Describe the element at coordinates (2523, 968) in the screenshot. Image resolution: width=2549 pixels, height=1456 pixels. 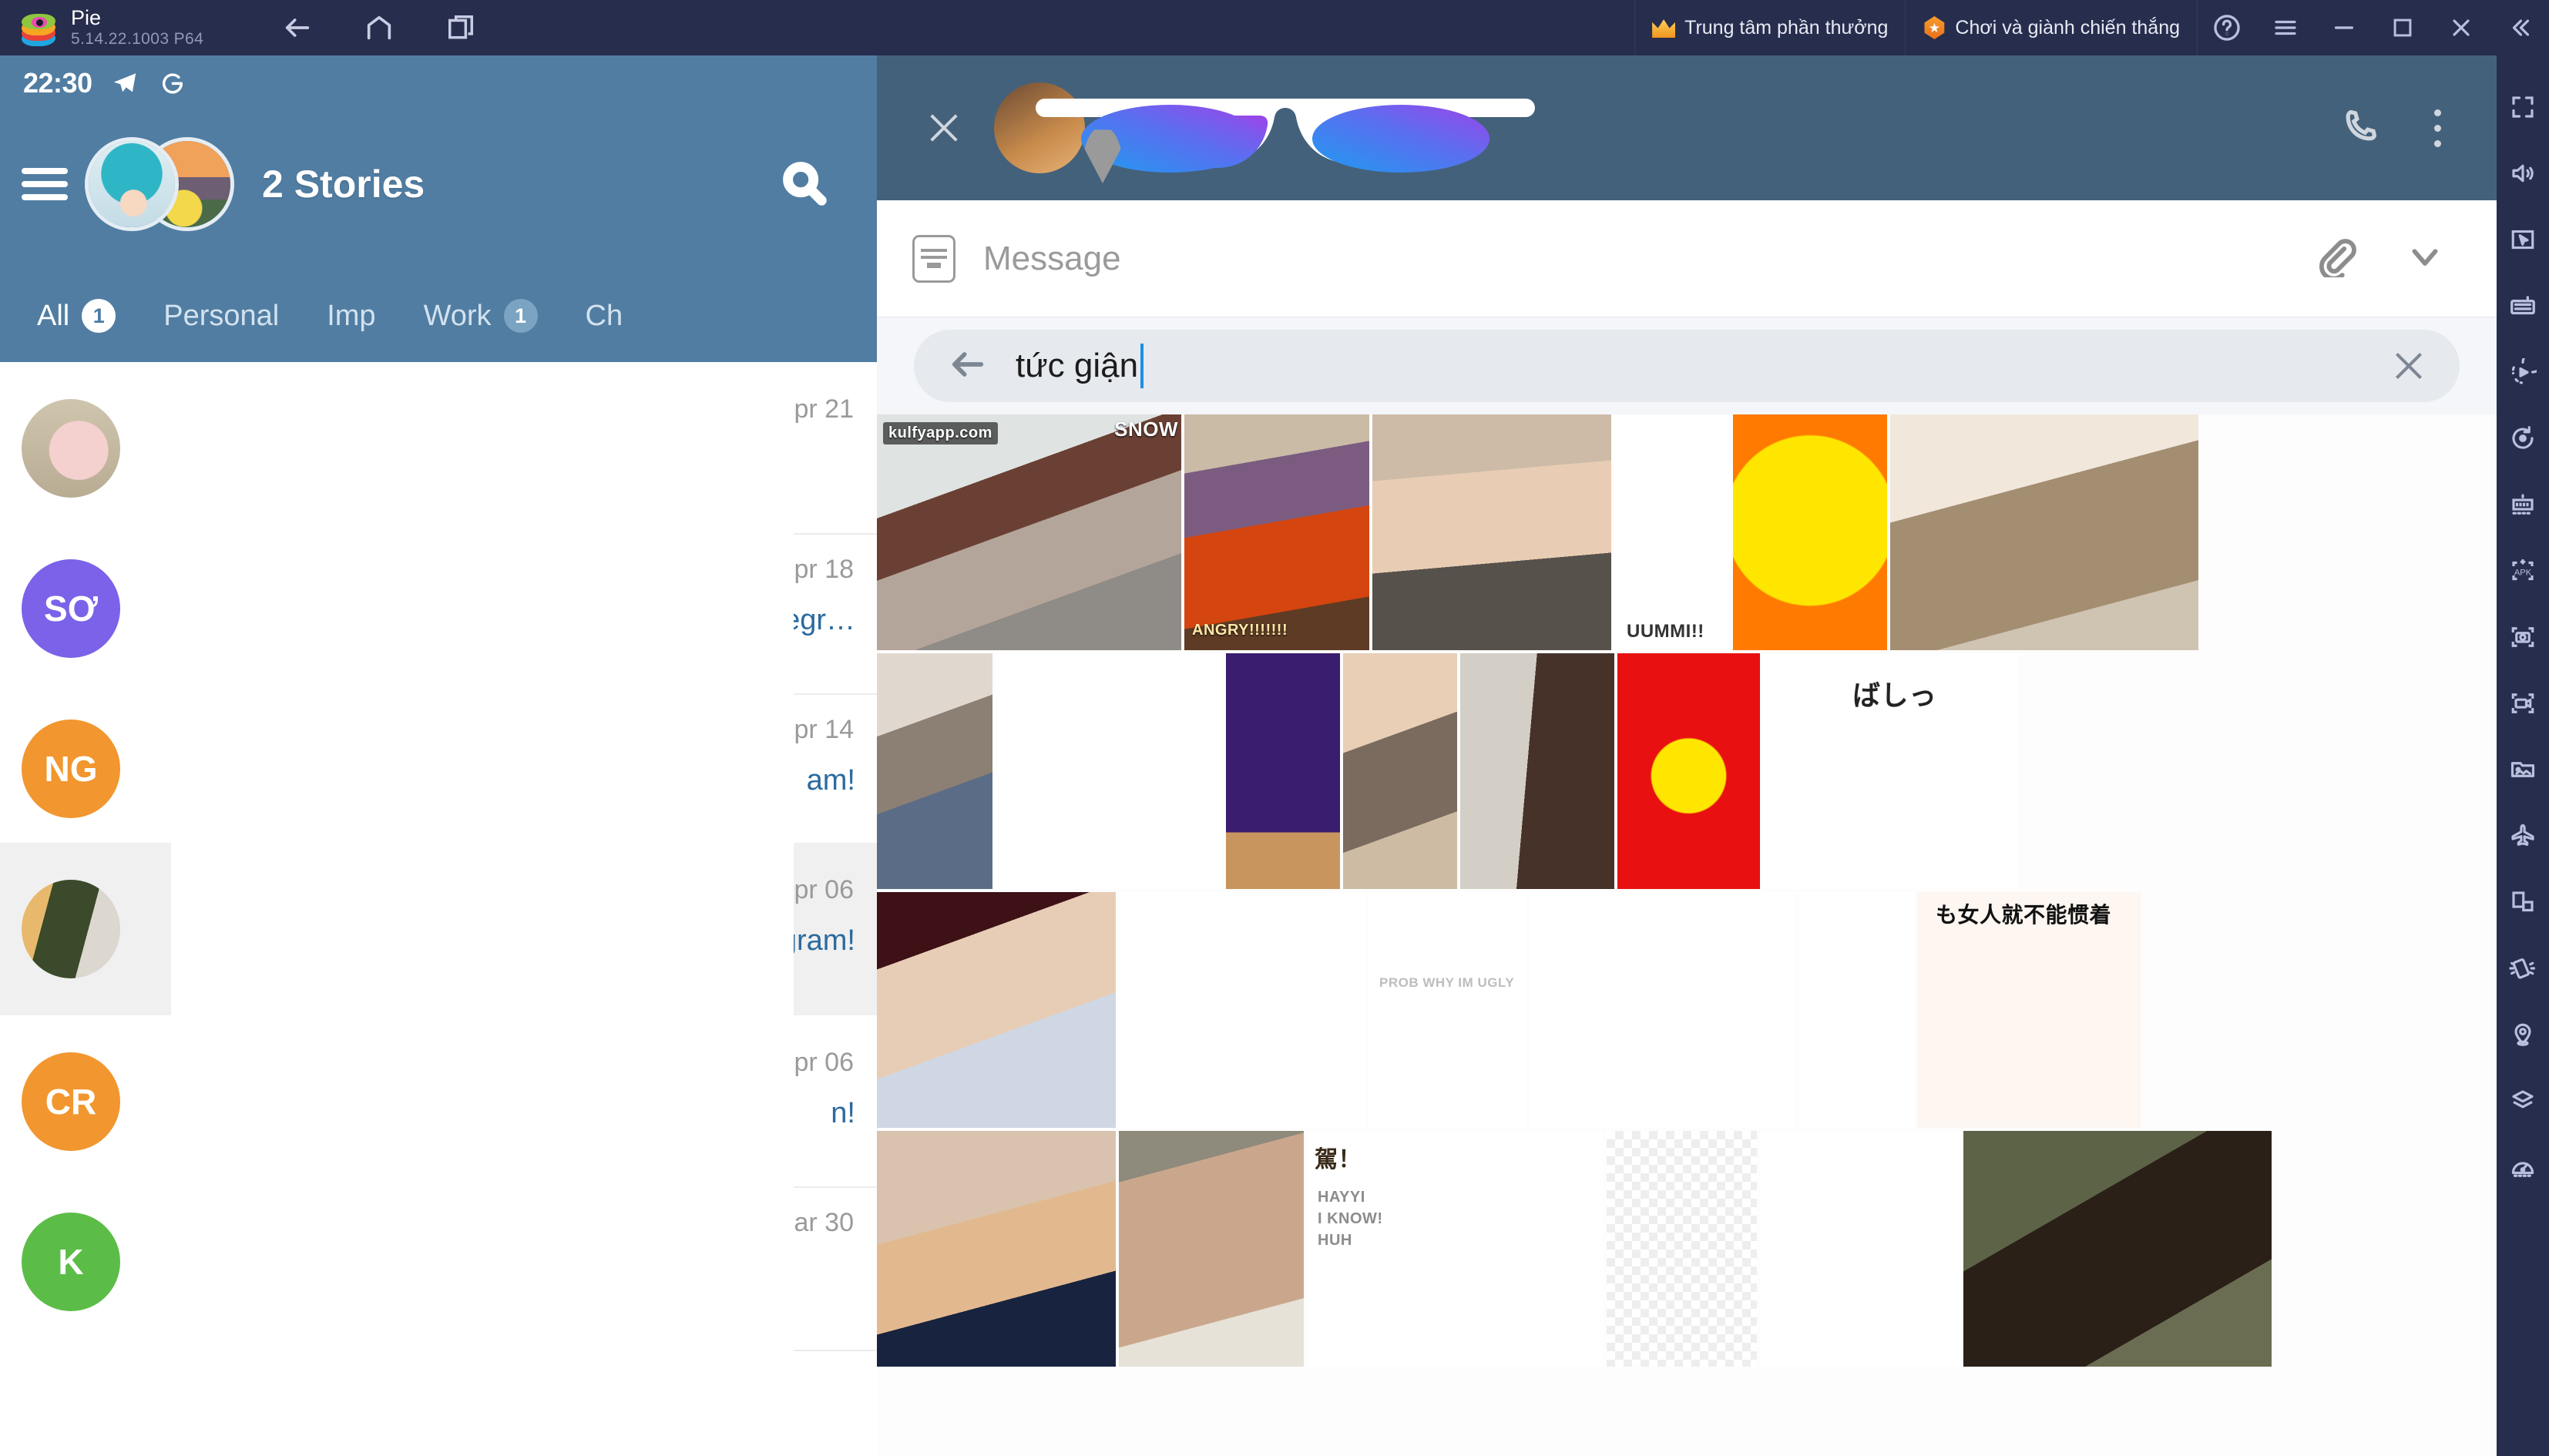
I see `shake-icon` at that location.